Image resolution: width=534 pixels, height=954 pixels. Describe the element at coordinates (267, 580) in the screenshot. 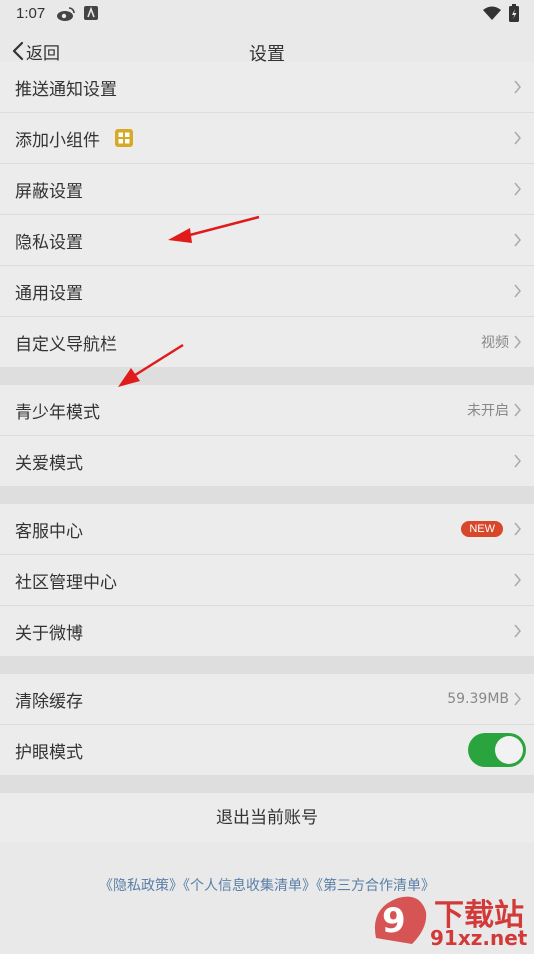

I see `settings-row-community-center: 社区管理中心` at that location.